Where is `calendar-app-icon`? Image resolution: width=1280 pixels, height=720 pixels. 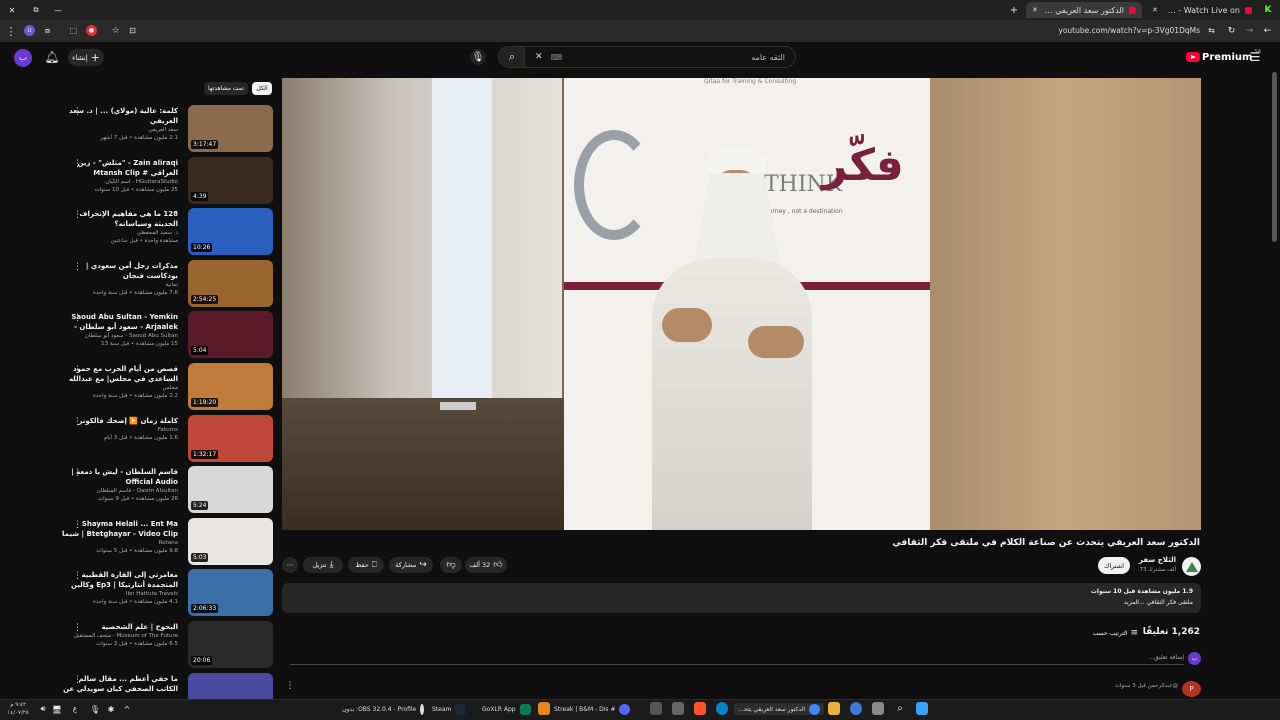 calendar-app-icon is located at coordinates (678, 708).